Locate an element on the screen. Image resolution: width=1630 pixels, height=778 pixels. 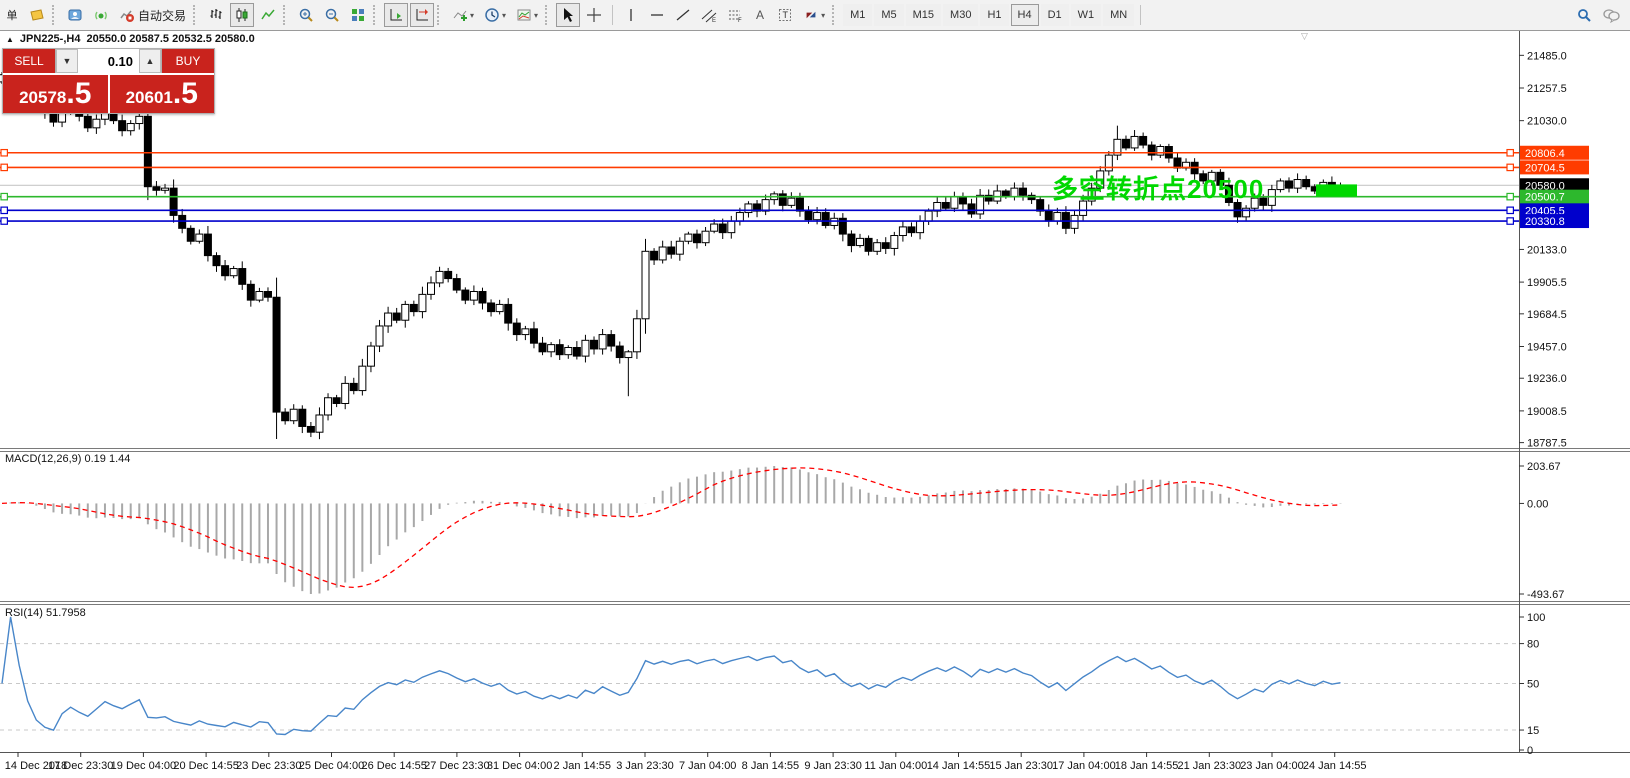
svg-text: 21030.0 is located at coordinates (1547, 122).